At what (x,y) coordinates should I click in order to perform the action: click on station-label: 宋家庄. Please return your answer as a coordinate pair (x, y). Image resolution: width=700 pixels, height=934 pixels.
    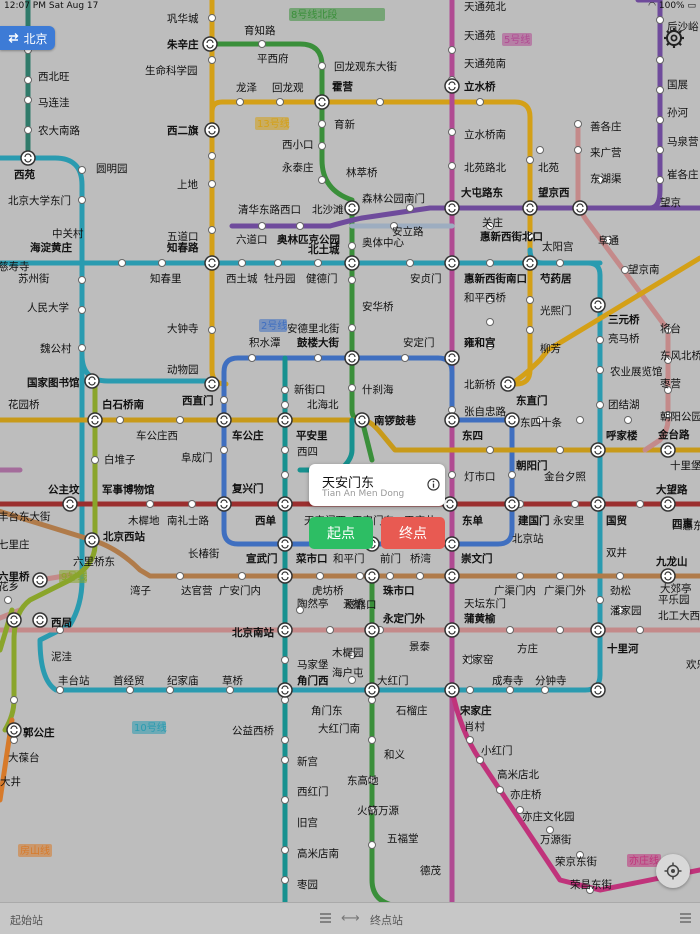
    Looking at the image, I should click on (475, 710).